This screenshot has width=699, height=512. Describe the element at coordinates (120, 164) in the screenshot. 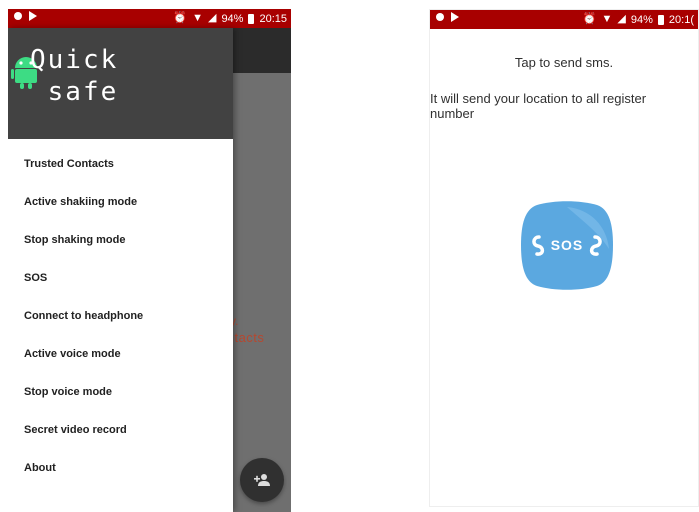

I see `menu-item-trusted-contacts: Trusted Contacts` at that location.